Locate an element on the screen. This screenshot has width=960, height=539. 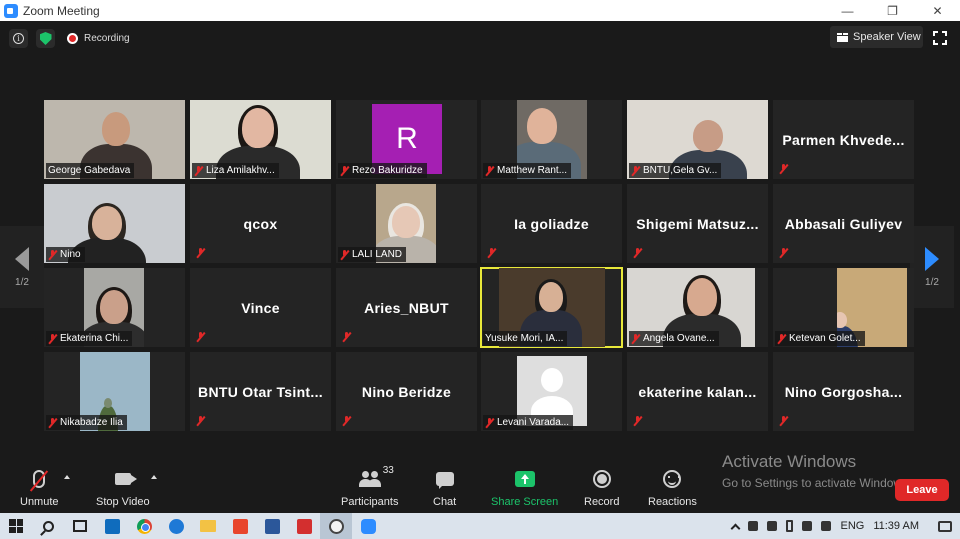
participant-tile: Nino is located at coordinates (114, 223).